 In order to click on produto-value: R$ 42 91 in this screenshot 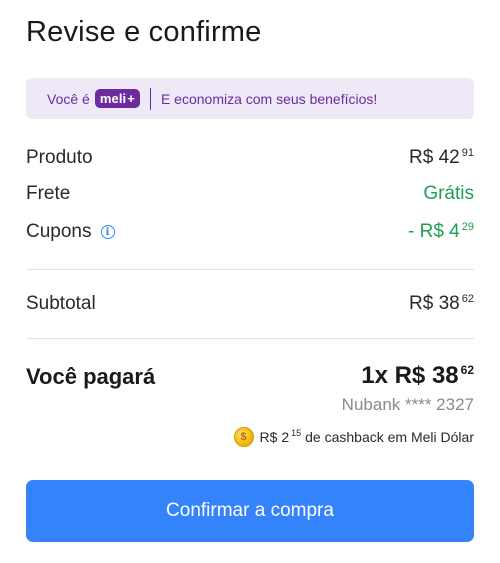, I will do `click(441, 158)`.